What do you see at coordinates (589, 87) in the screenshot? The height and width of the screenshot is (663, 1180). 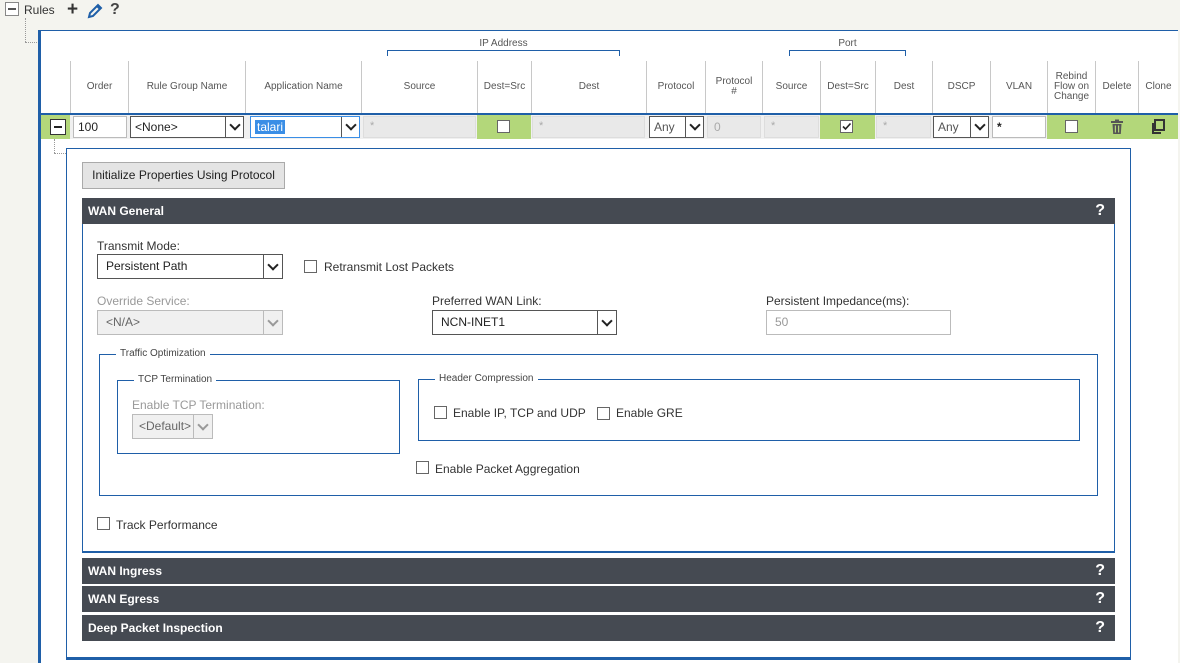 I see `header-ip-dest: Dest` at bounding box center [589, 87].